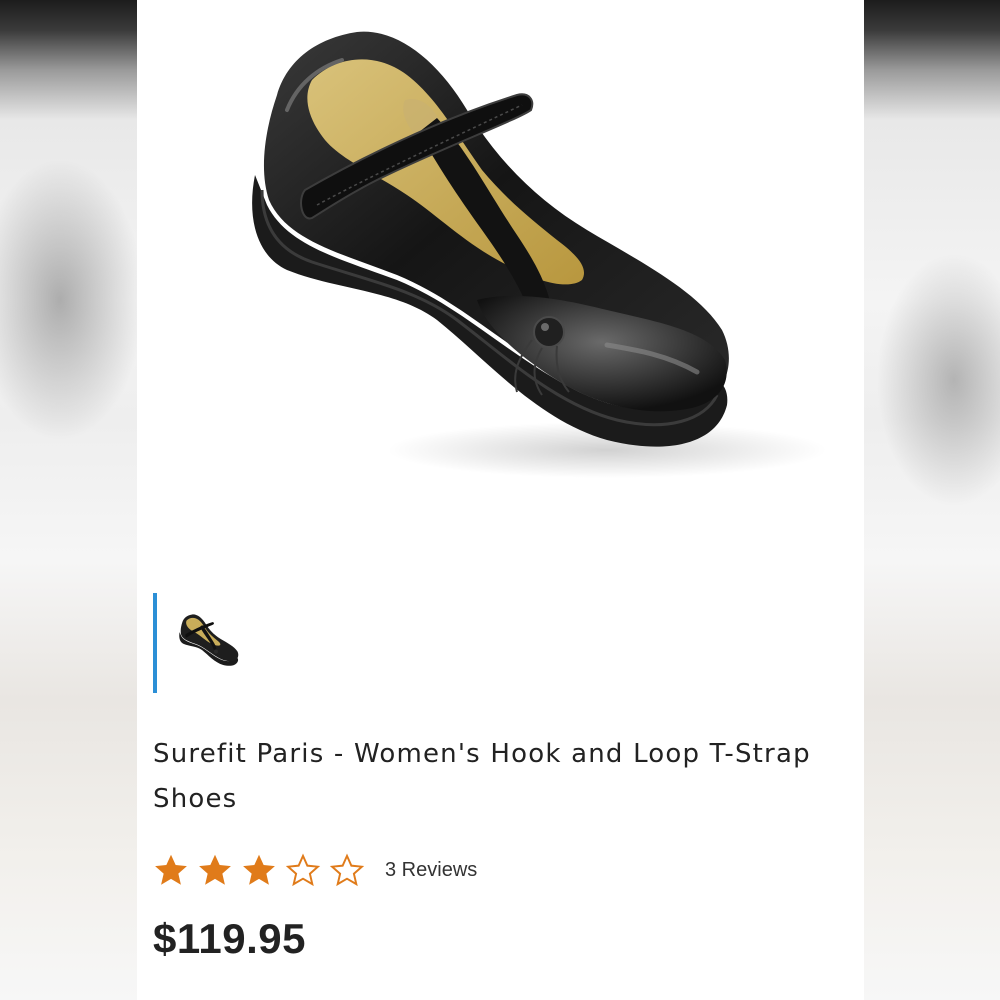  I want to click on thumbnail-selected-indicator, so click(155, 643).